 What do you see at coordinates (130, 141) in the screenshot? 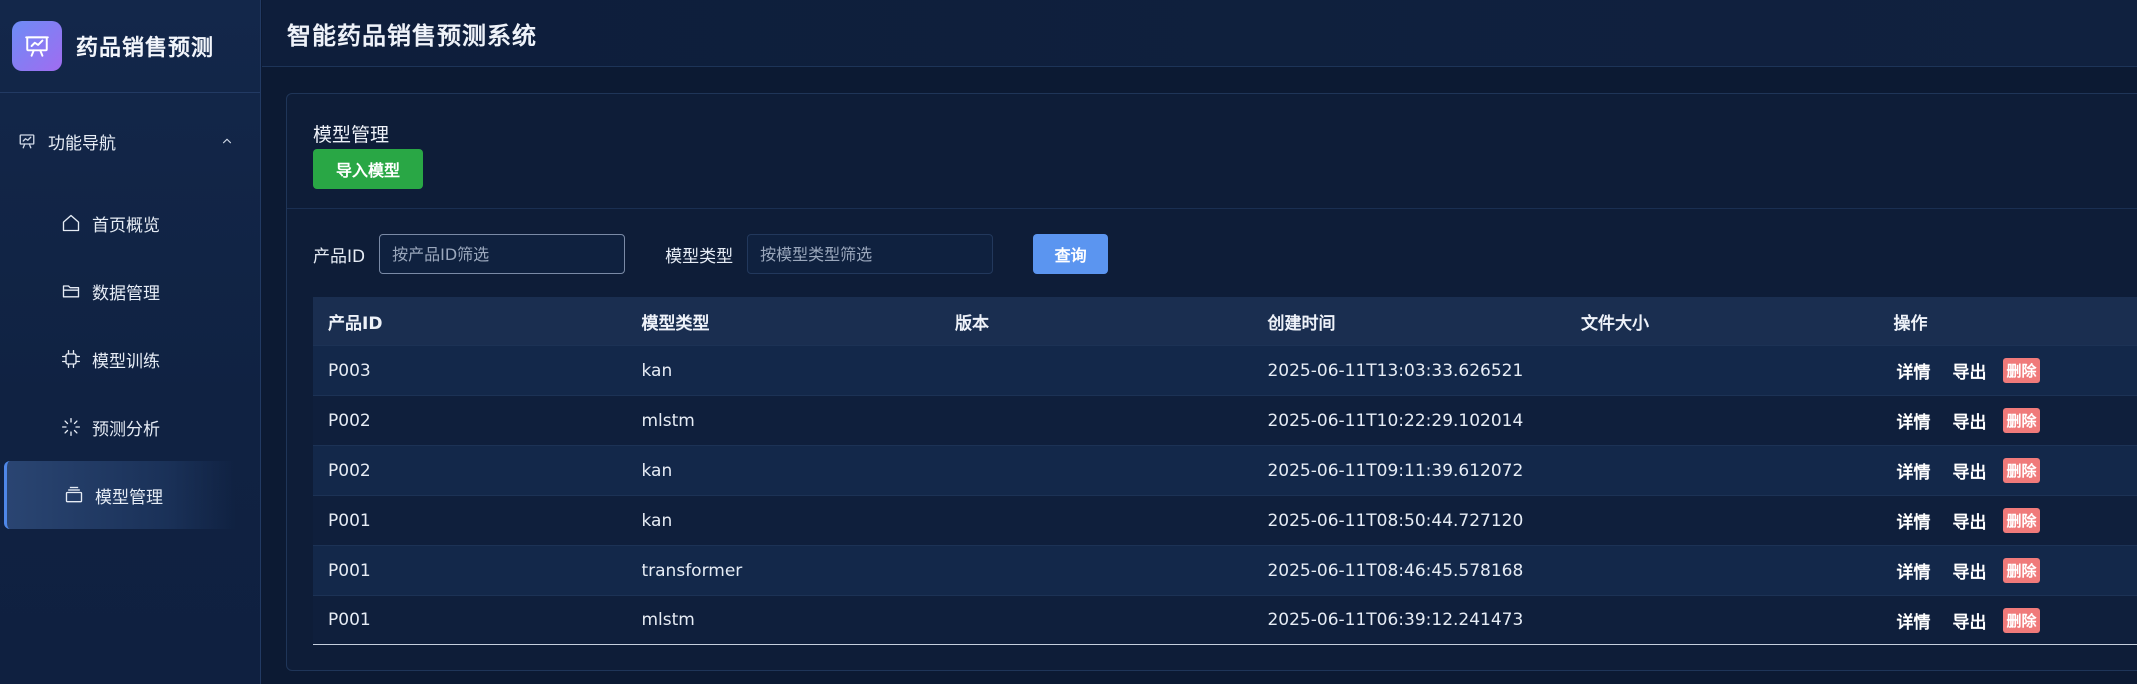
I see `nav-group-toggle: 功能导航` at bounding box center [130, 141].